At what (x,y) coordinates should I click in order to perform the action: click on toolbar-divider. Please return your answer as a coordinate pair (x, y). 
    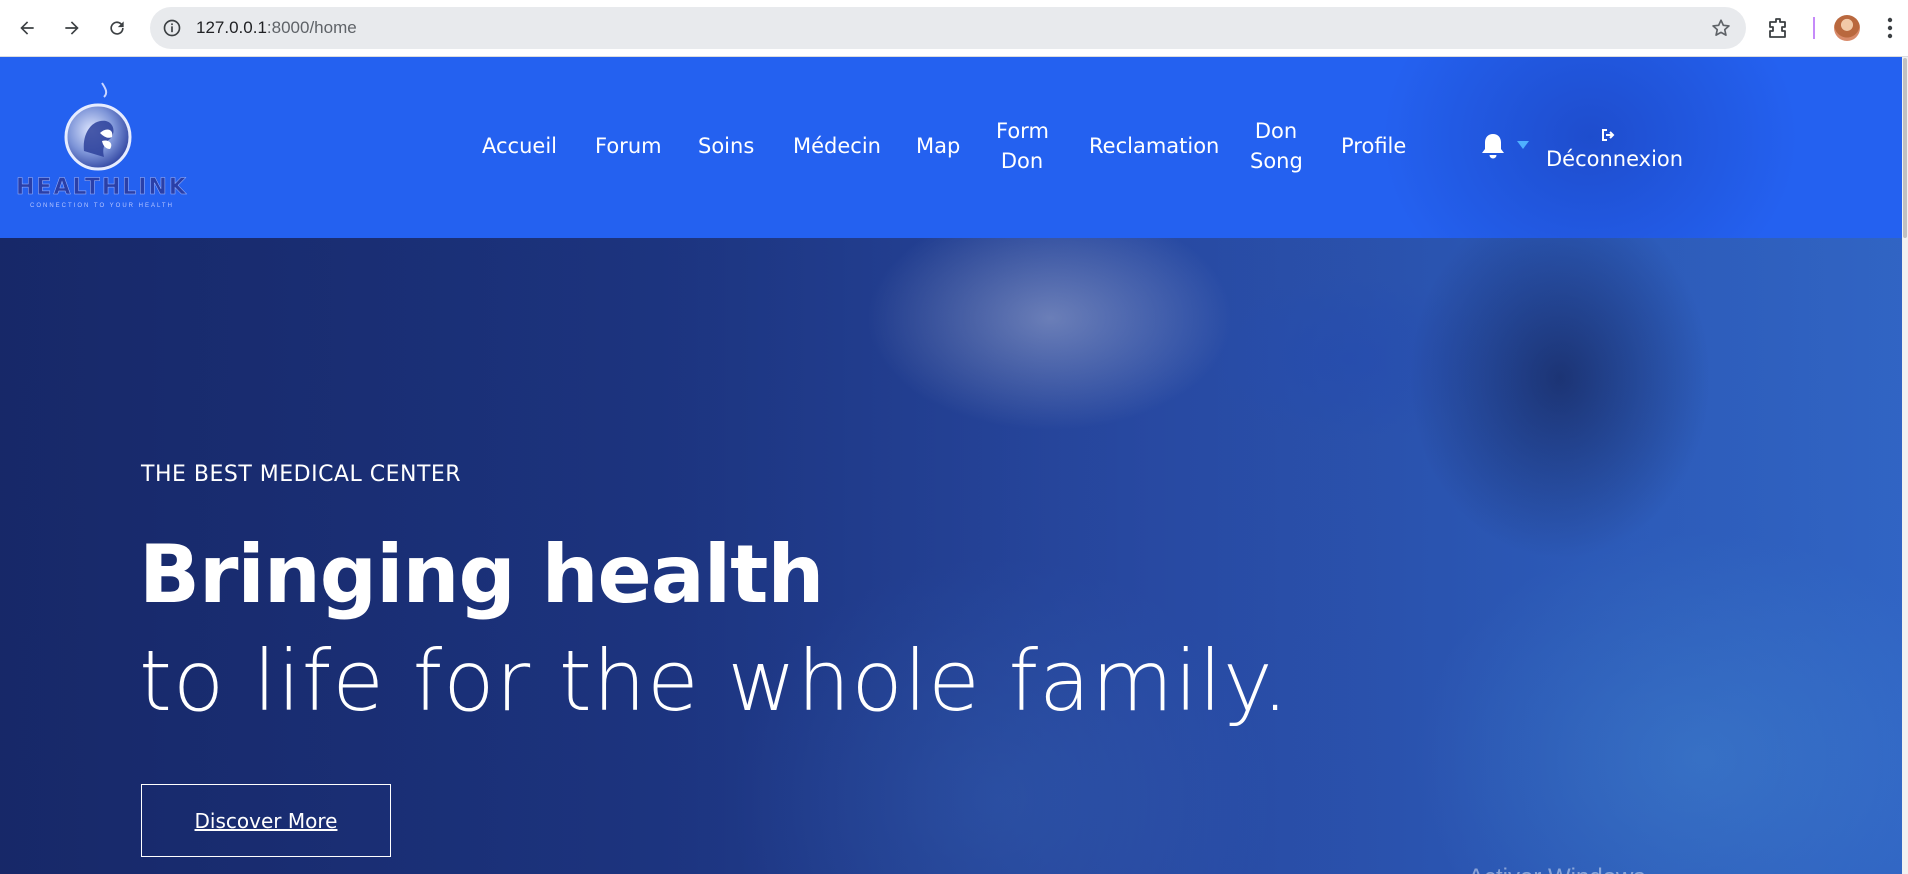
    Looking at the image, I should click on (1814, 28).